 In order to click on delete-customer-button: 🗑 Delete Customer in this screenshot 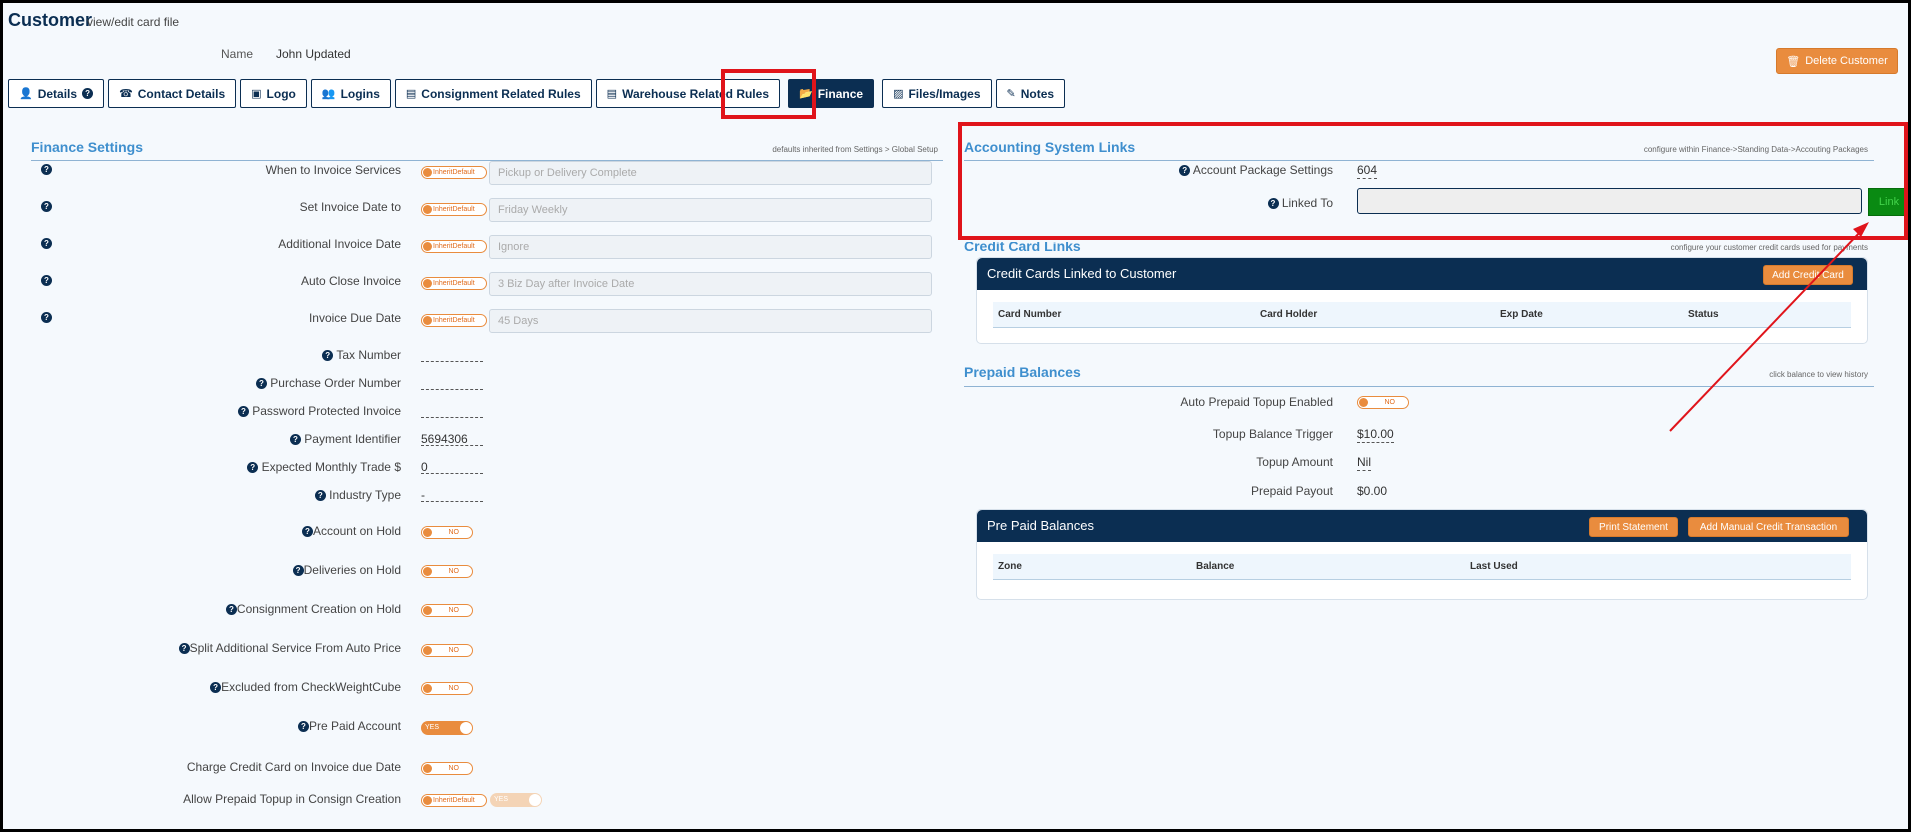, I will do `click(1837, 61)`.